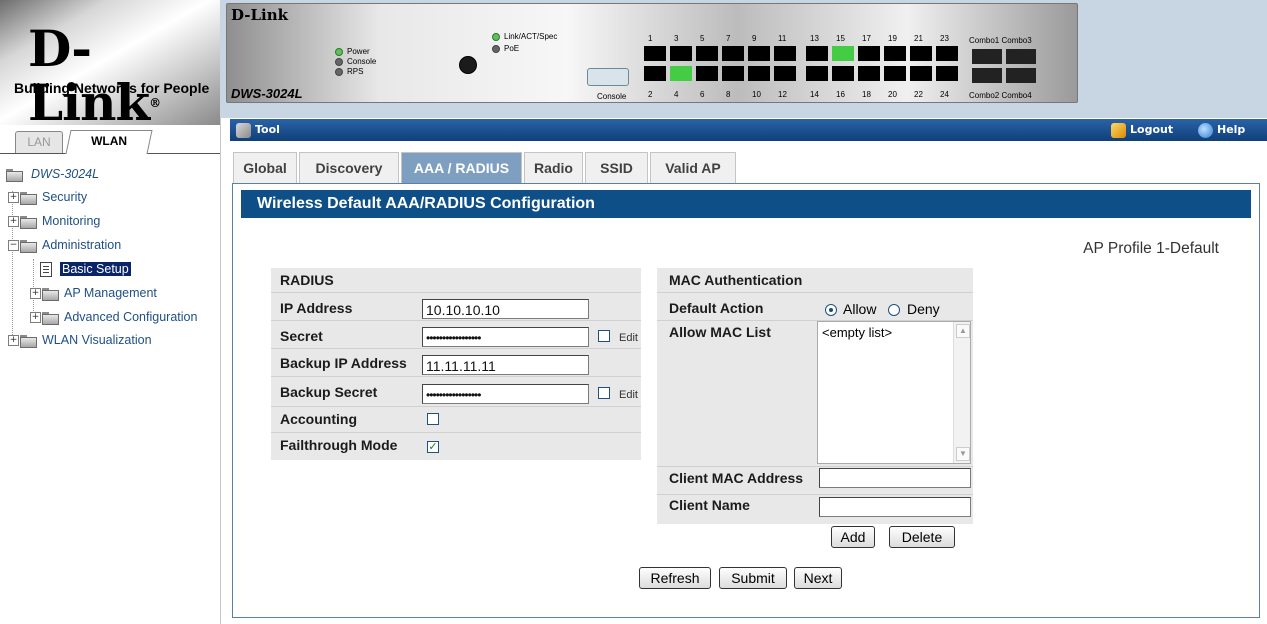  I want to click on allow-radio, so click(831, 310).